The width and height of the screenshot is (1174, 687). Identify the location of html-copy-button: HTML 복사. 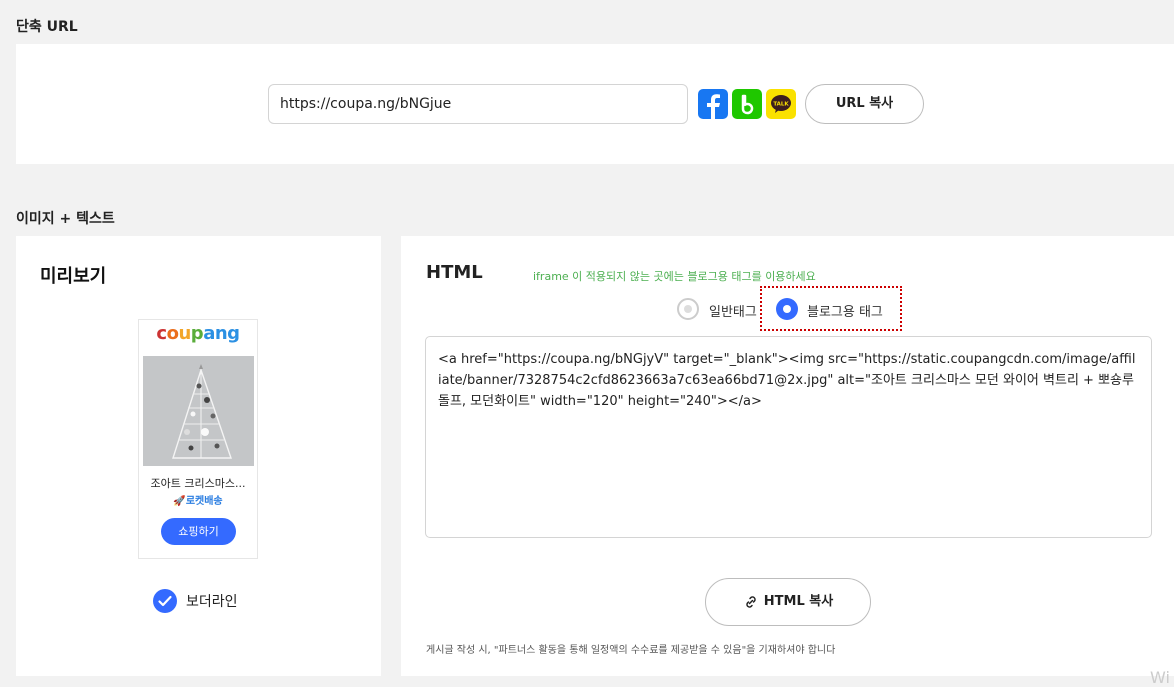
(788, 602).